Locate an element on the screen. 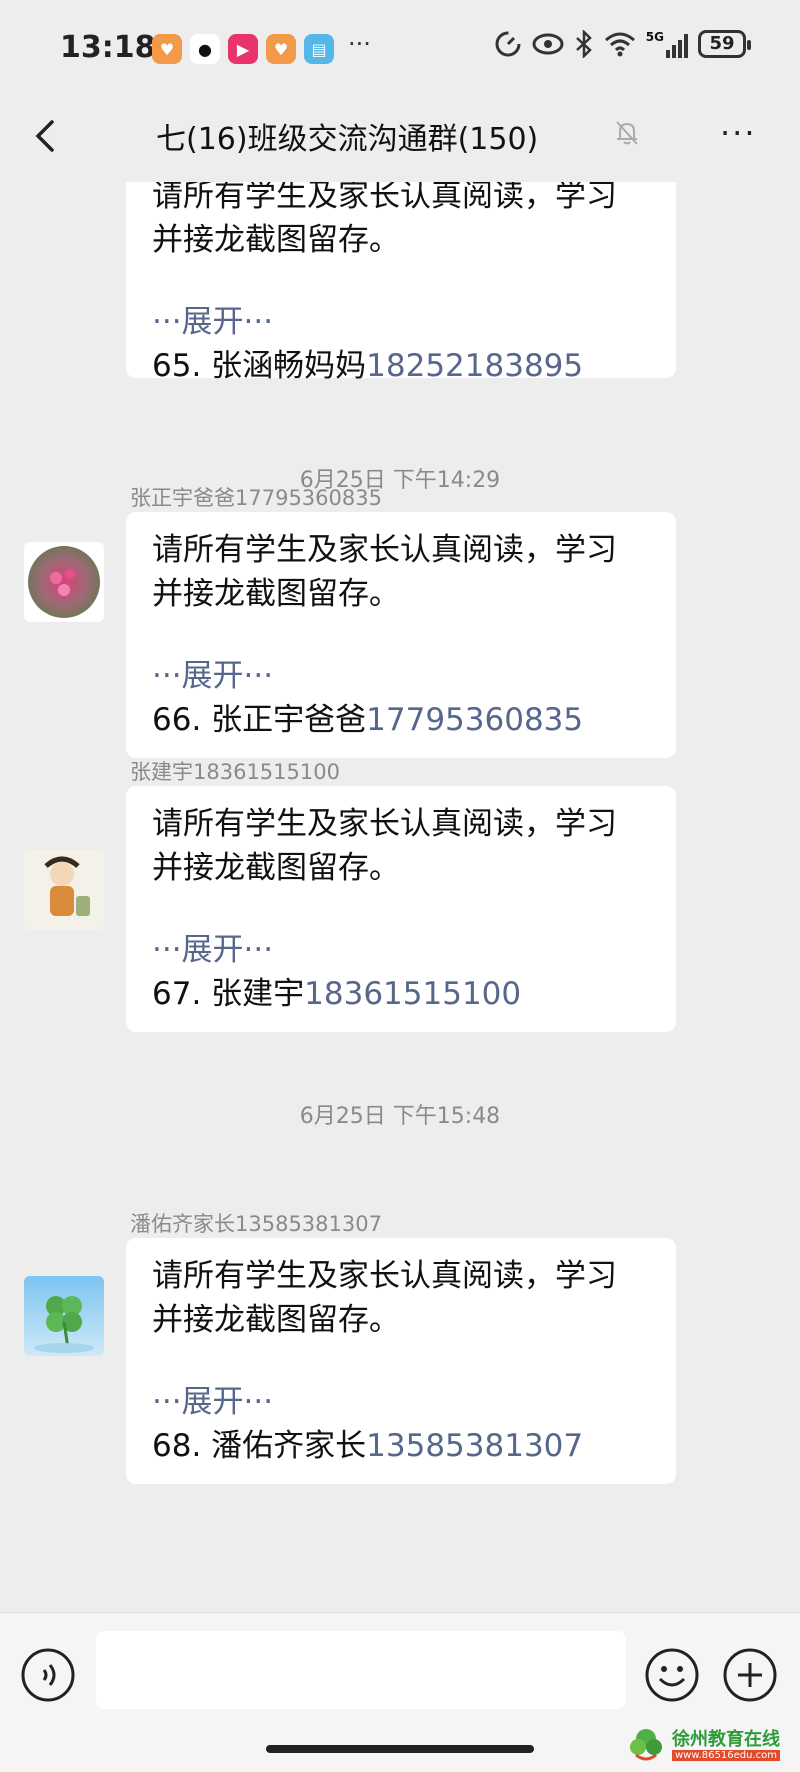  phone-link: 18361515100 is located at coordinates (412, 994).